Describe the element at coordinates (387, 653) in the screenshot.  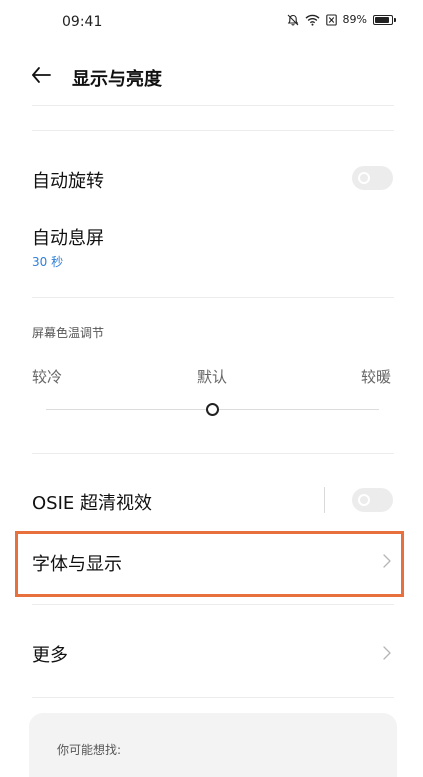
I see `chevron-right-icon` at that location.